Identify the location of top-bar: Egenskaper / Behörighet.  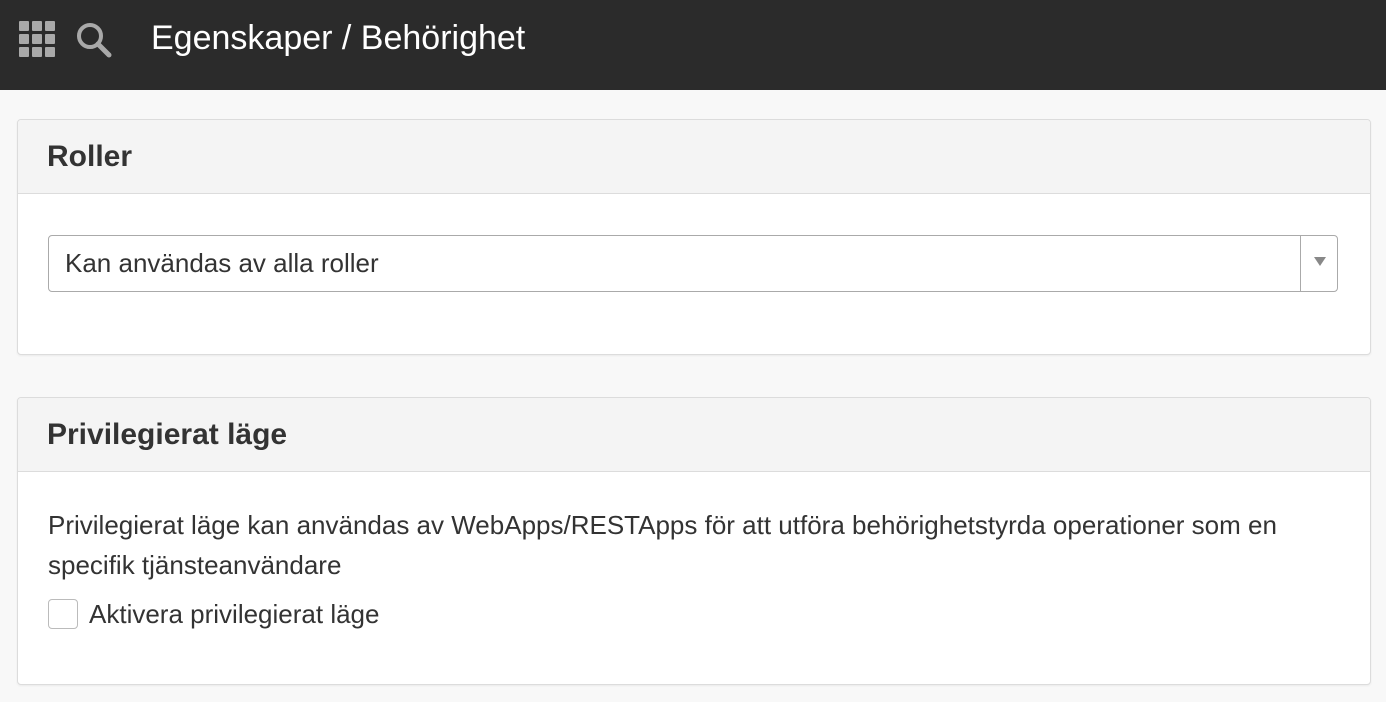
(693, 45).